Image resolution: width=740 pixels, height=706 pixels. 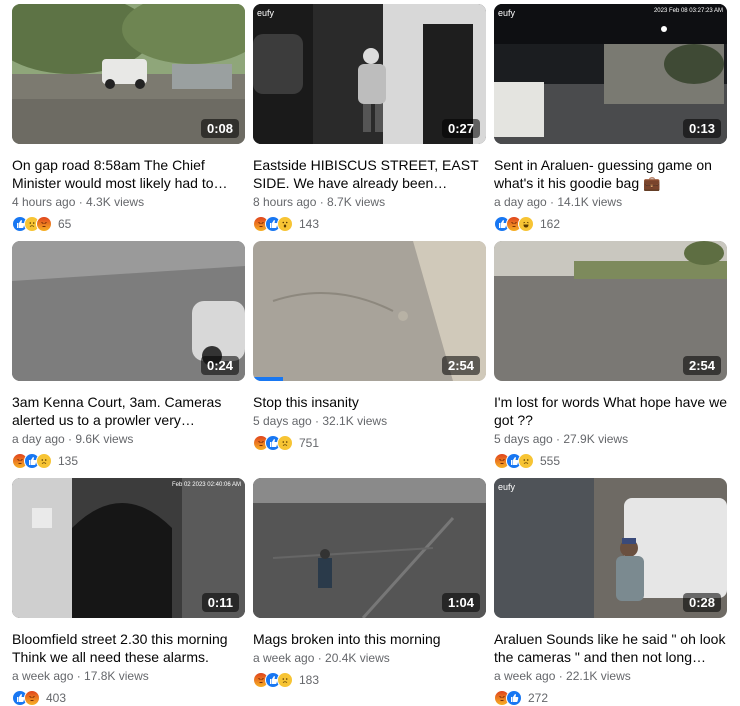 What do you see at coordinates (610, 461) in the screenshot?
I see `reactions: 555` at bounding box center [610, 461].